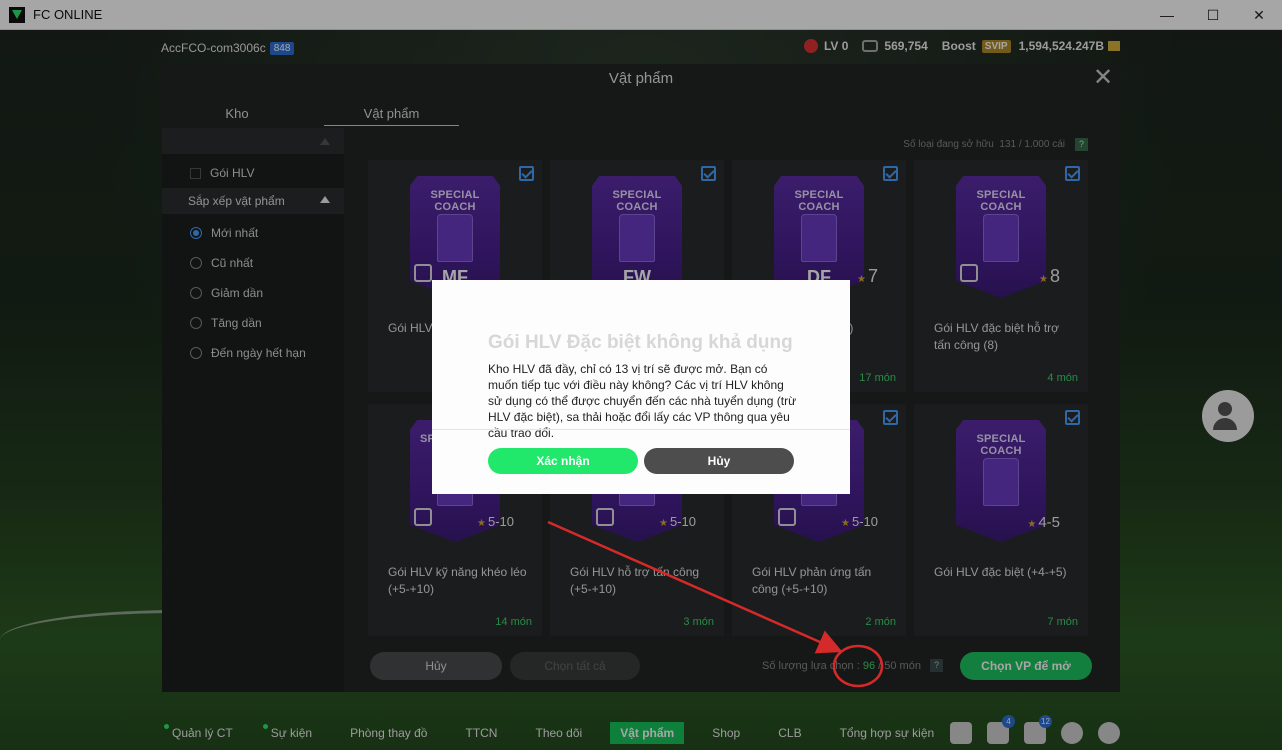 The image size is (1282, 750). What do you see at coordinates (640, 342) in the screenshot?
I see `modal-title: Gói HLV Đặc biệt không khả dụng` at bounding box center [640, 342].